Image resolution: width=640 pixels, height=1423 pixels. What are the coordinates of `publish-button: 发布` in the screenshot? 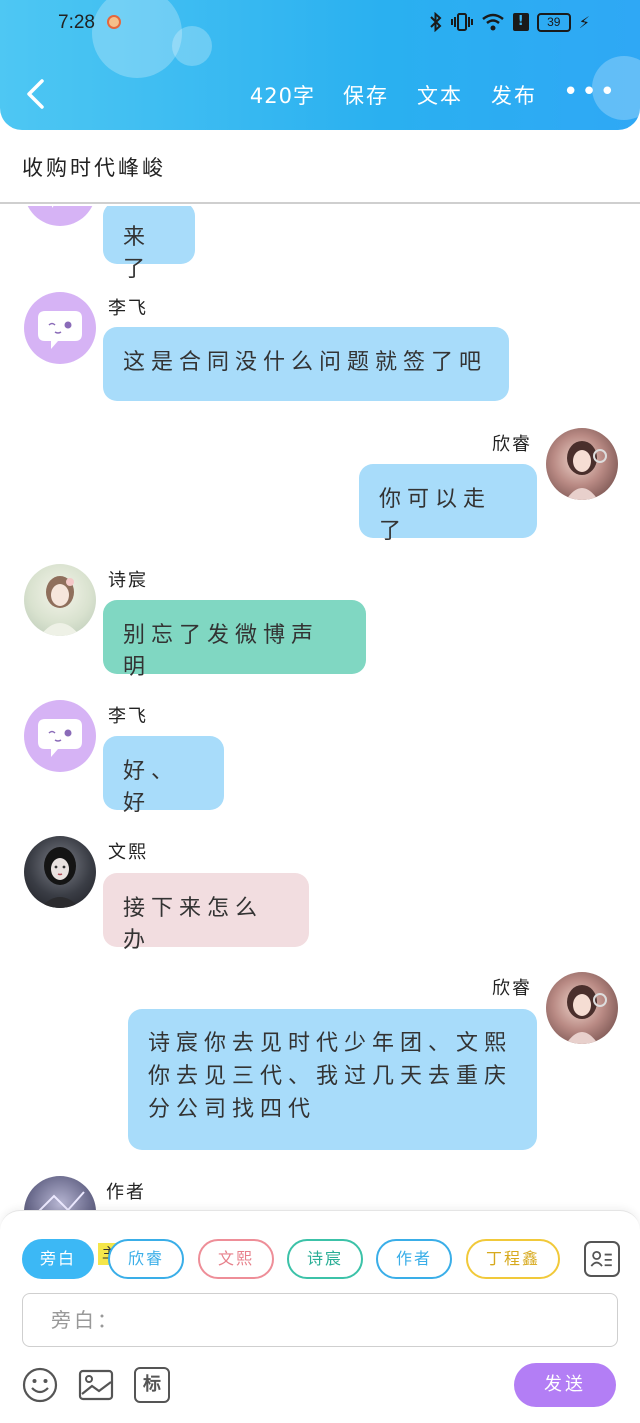 It's located at (514, 95).